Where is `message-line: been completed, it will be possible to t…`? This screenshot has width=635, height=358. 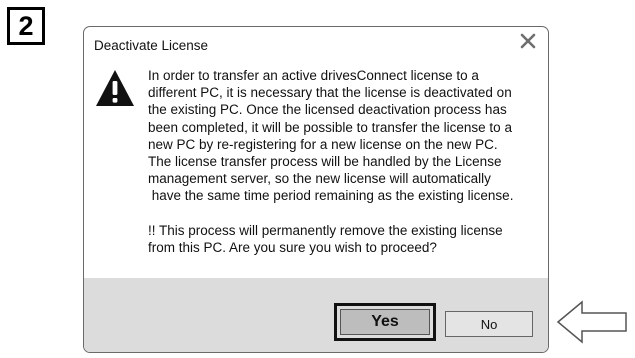
message-line: been completed, it will be possible to t… is located at coordinates (330, 127).